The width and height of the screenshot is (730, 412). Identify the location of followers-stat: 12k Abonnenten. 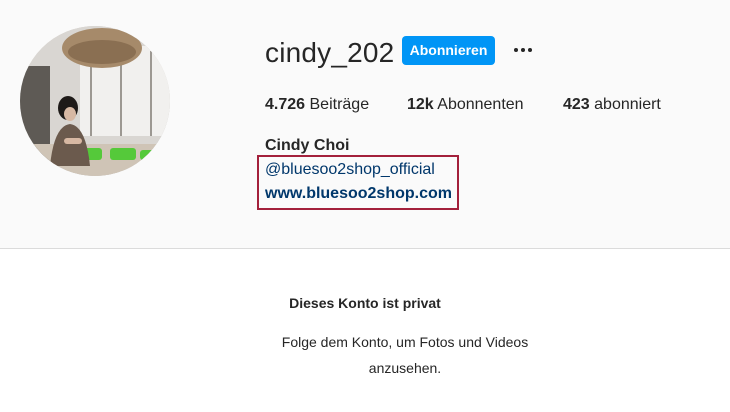
(465, 105).